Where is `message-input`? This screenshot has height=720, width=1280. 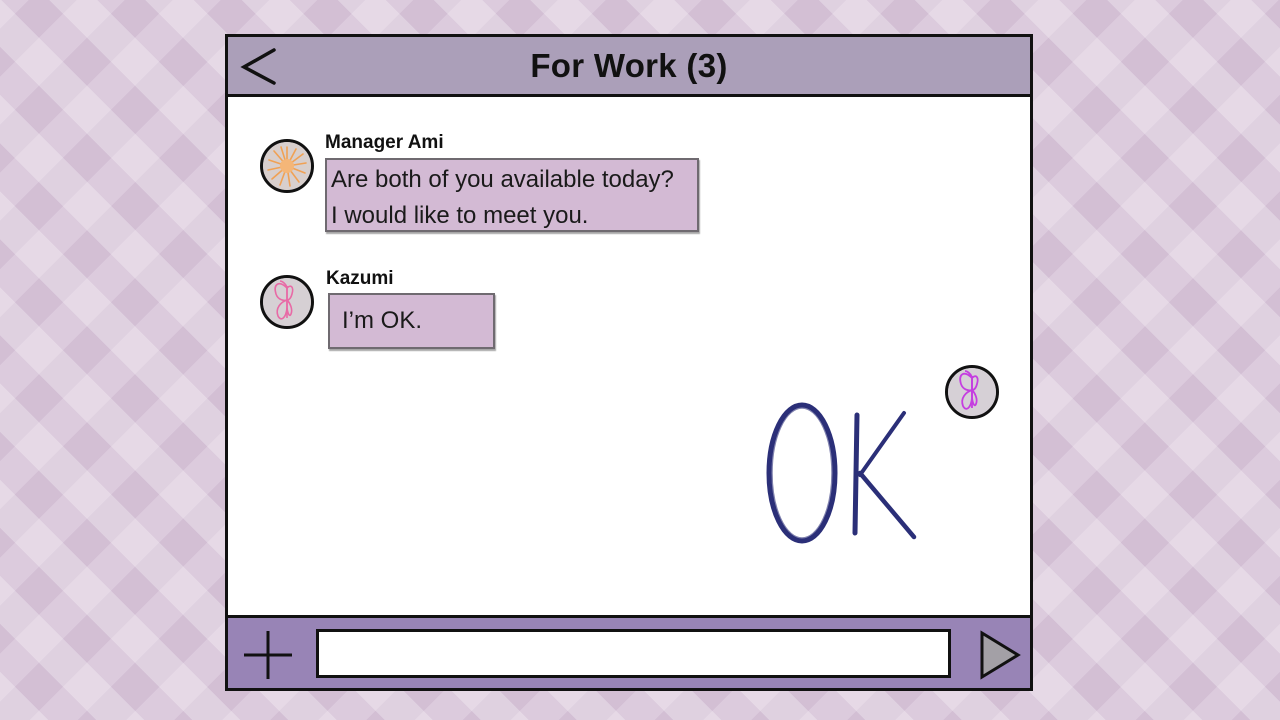
message-input is located at coordinates (633, 653).